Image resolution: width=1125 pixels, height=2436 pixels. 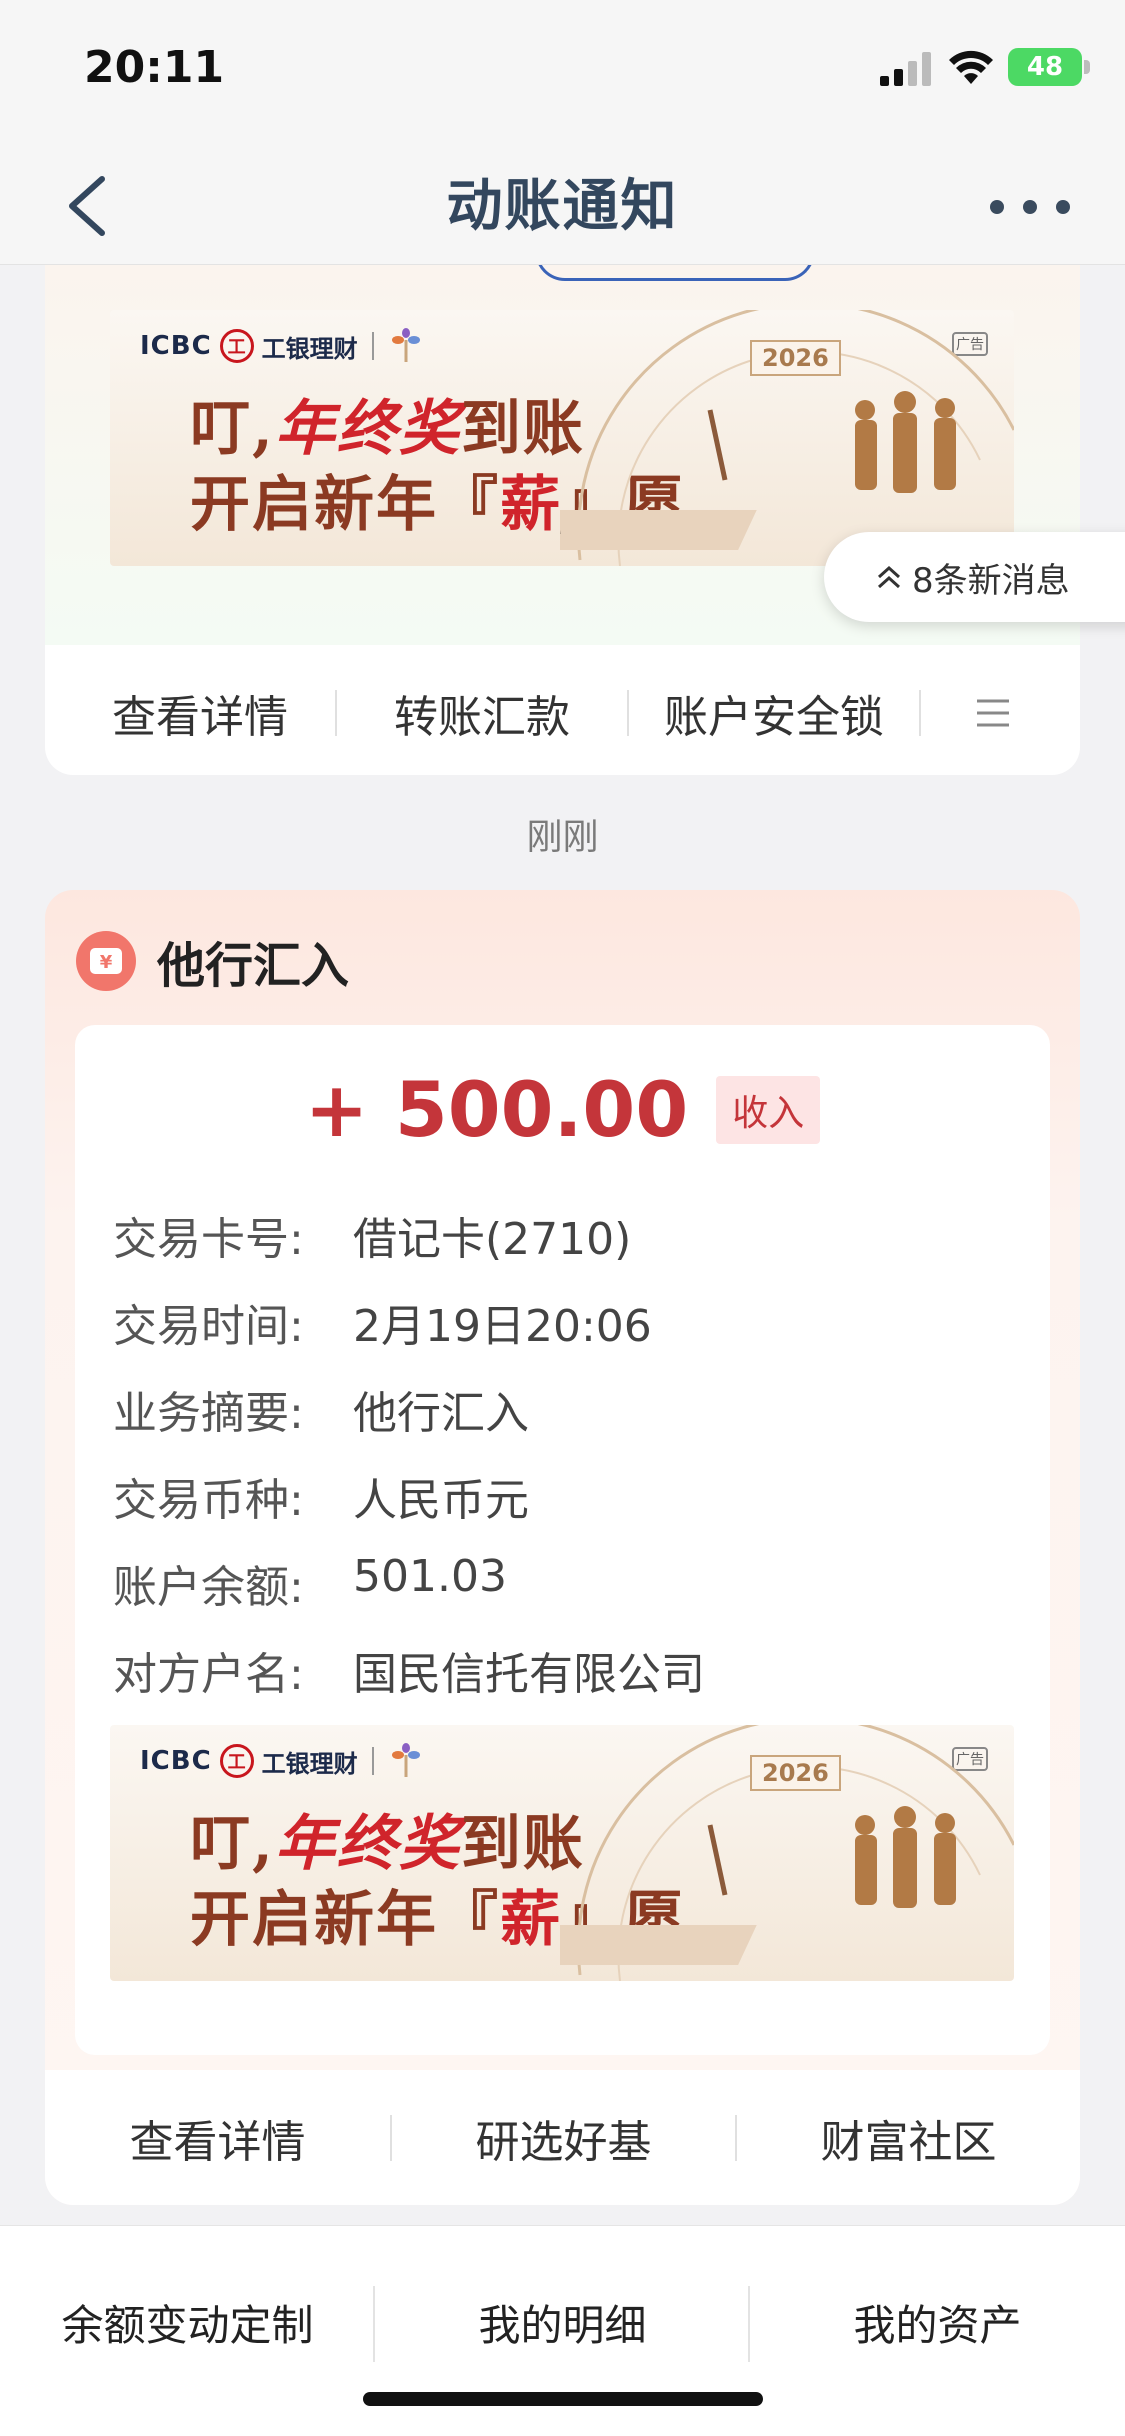 What do you see at coordinates (908, 2138) in the screenshot?
I see `wealth-community-button: 财富社区` at bounding box center [908, 2138].